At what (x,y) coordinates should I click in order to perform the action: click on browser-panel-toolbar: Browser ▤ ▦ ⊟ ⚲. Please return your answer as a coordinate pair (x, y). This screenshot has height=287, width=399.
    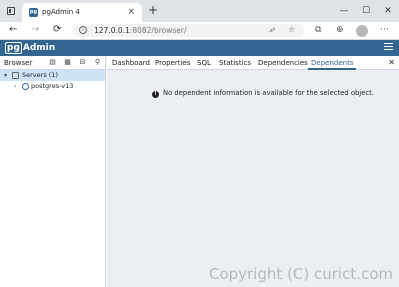
    Looking at the image, I should click on (52, 63).